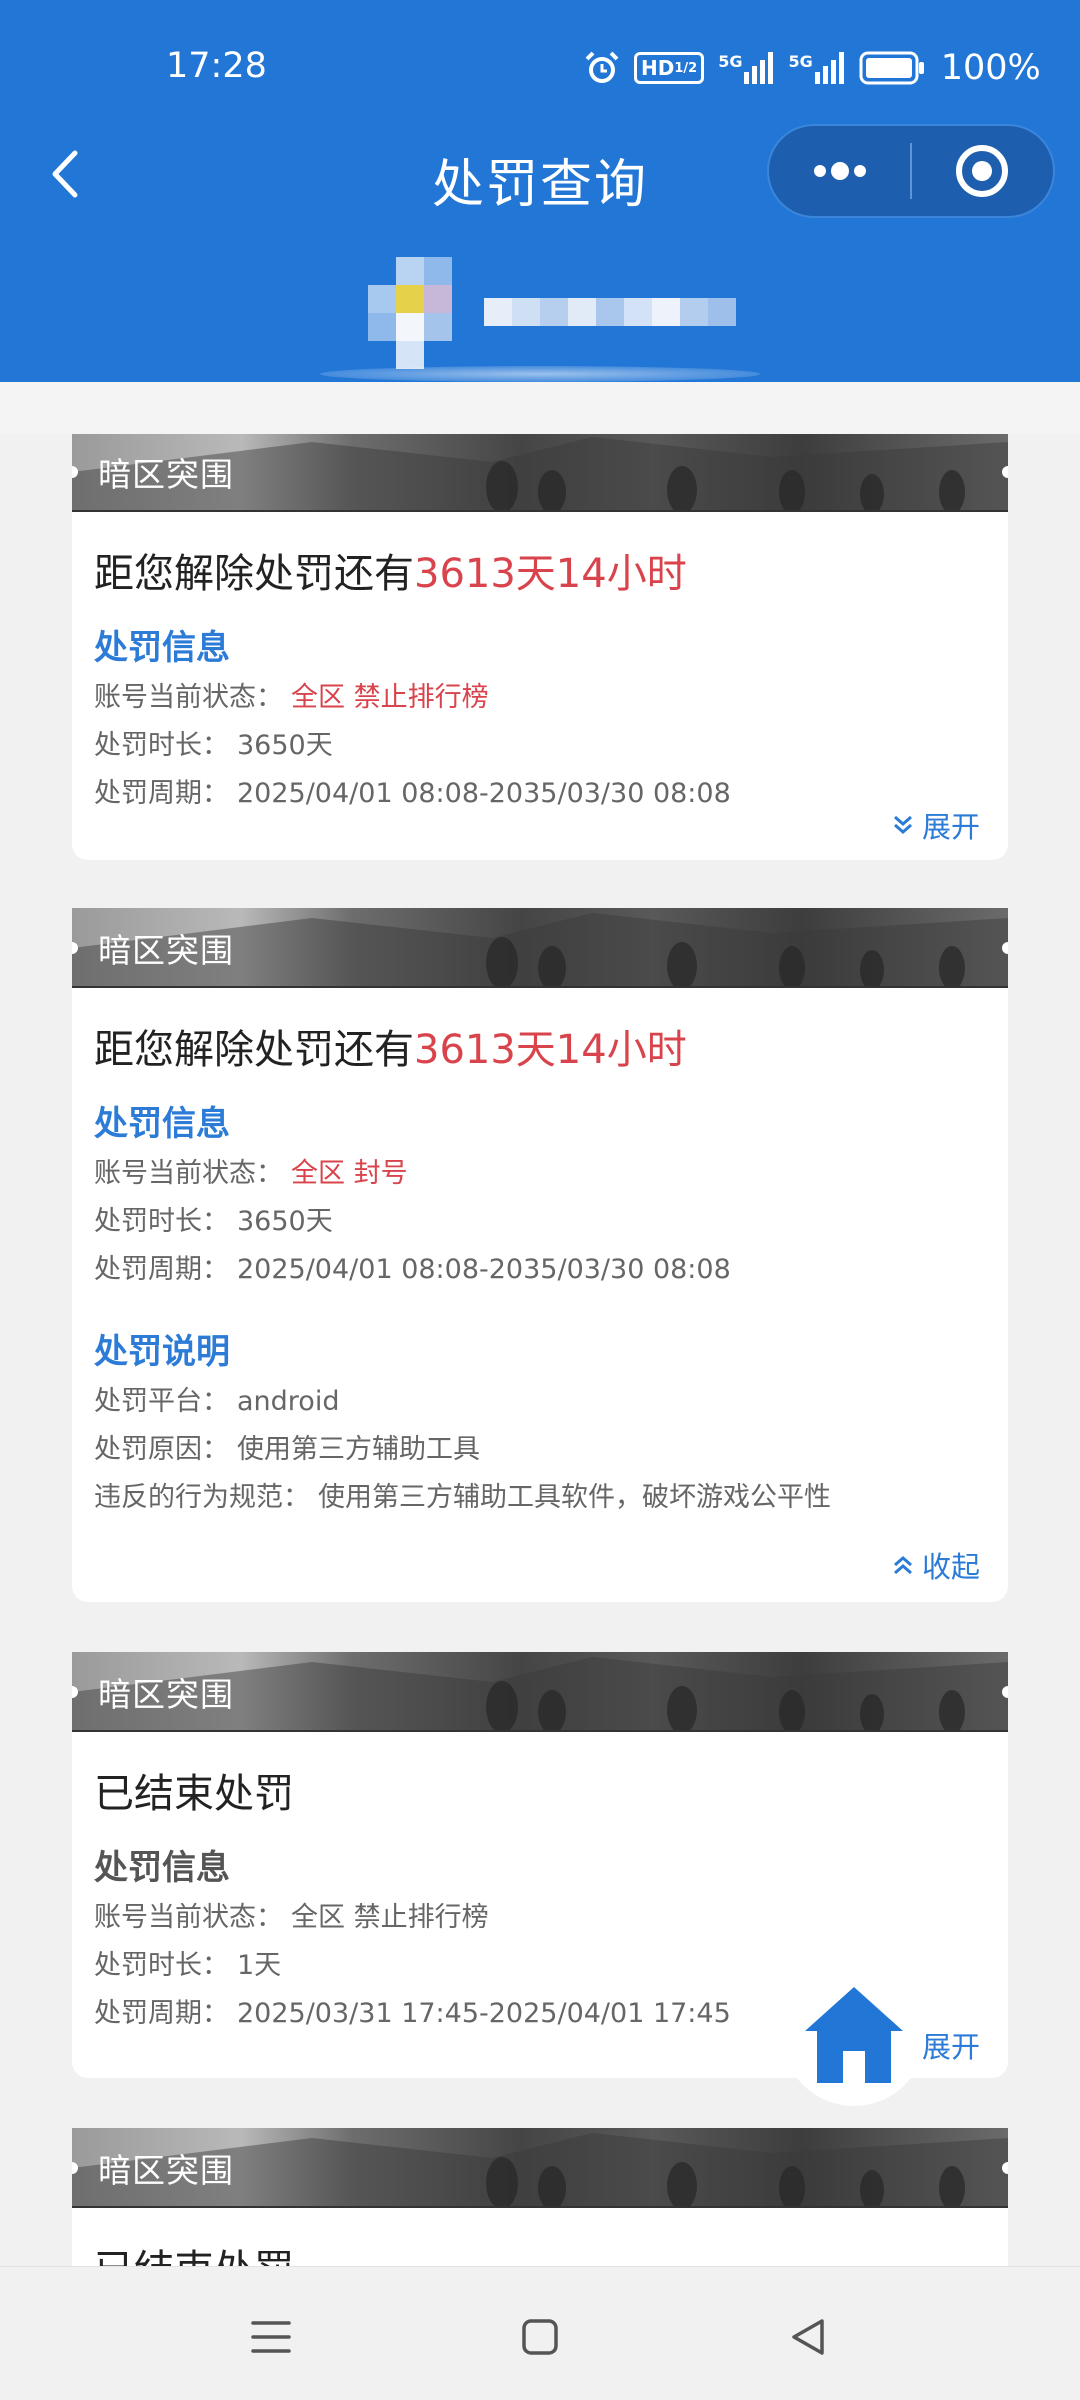 The image size is (1080, 2400). Describe the element at coordinates (730, 61) in the screenshot. I see `net-label-1: 5G` at that location.